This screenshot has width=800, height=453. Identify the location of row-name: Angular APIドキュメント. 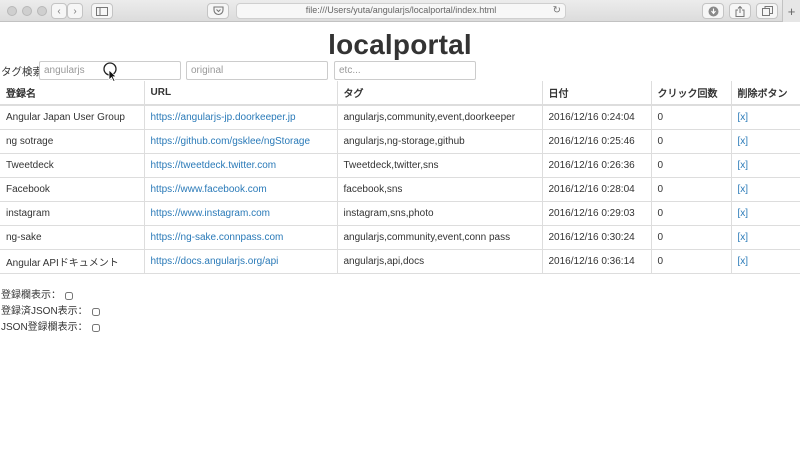
(72, 261).